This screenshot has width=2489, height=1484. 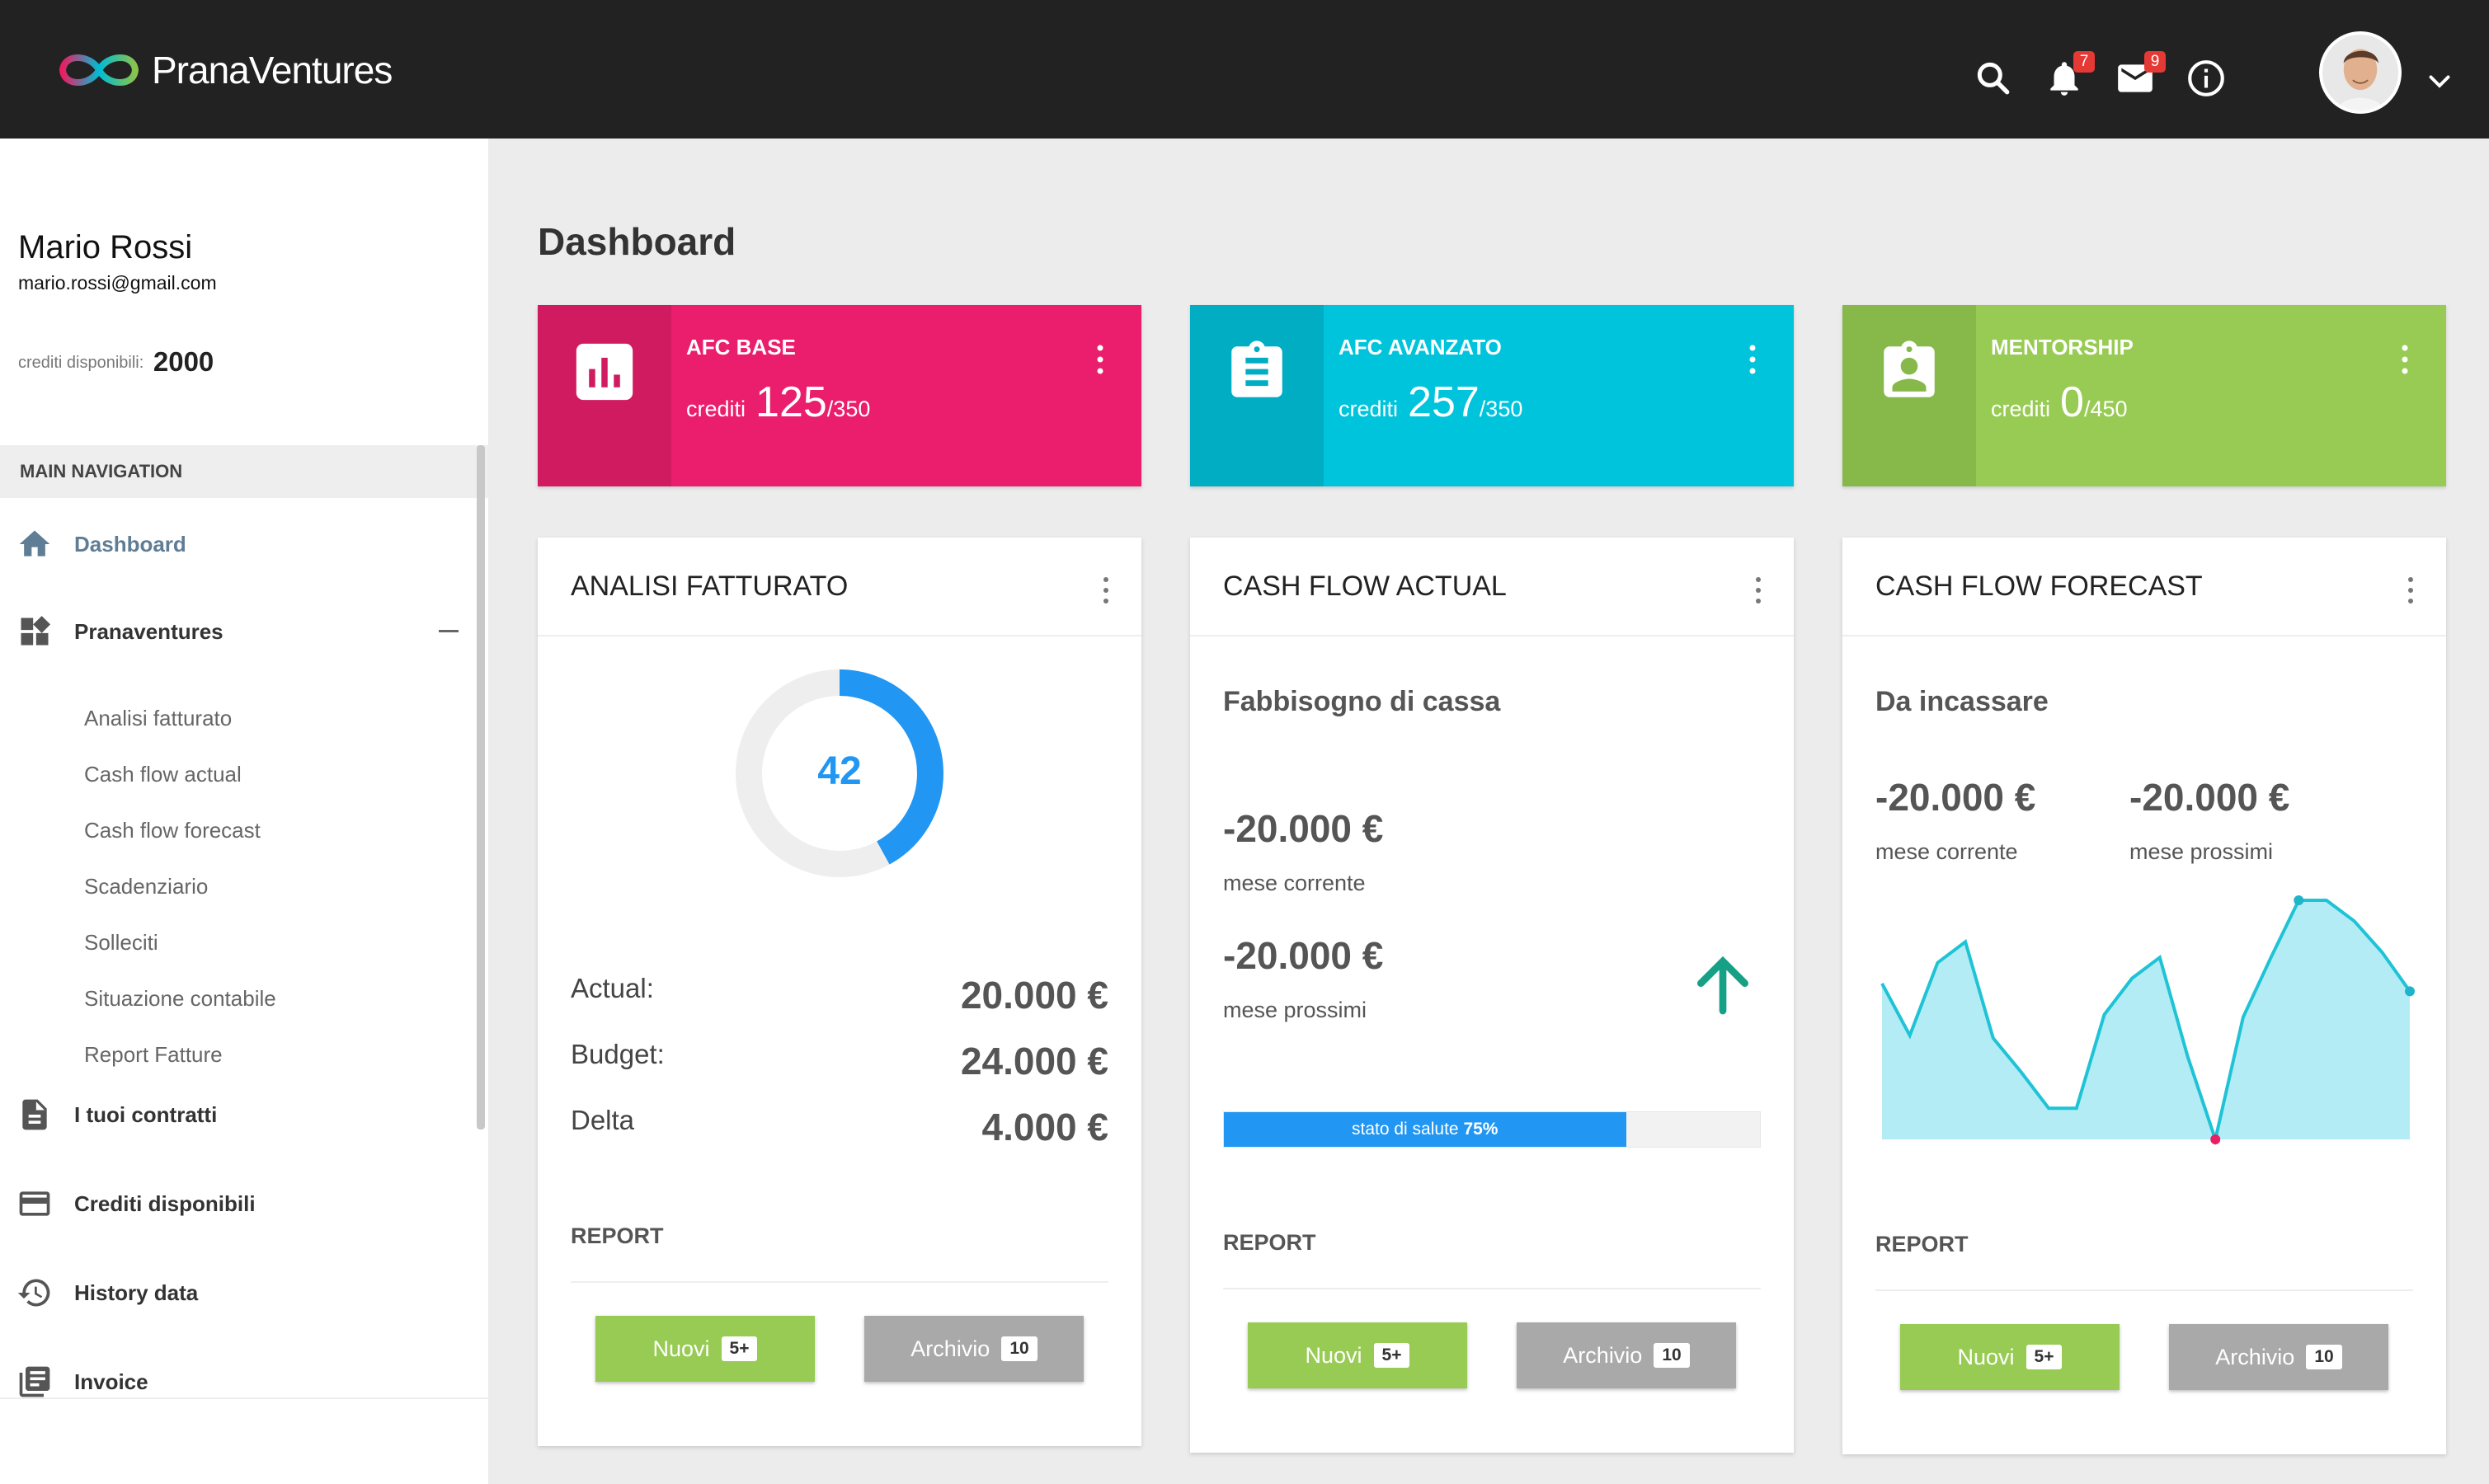 I want to click on health-value: 75%, so click(x=1481, y=1129).